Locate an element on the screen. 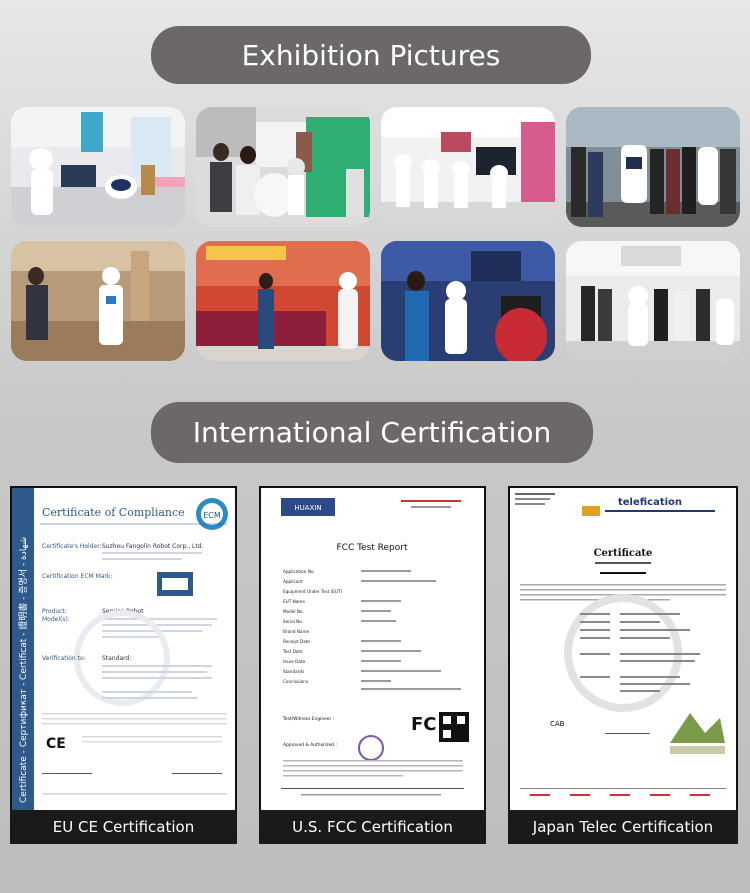 Image resolution: width=750 pixels, height=893 pixels. fcc-mark: FC is located at coordinates (424, 724).